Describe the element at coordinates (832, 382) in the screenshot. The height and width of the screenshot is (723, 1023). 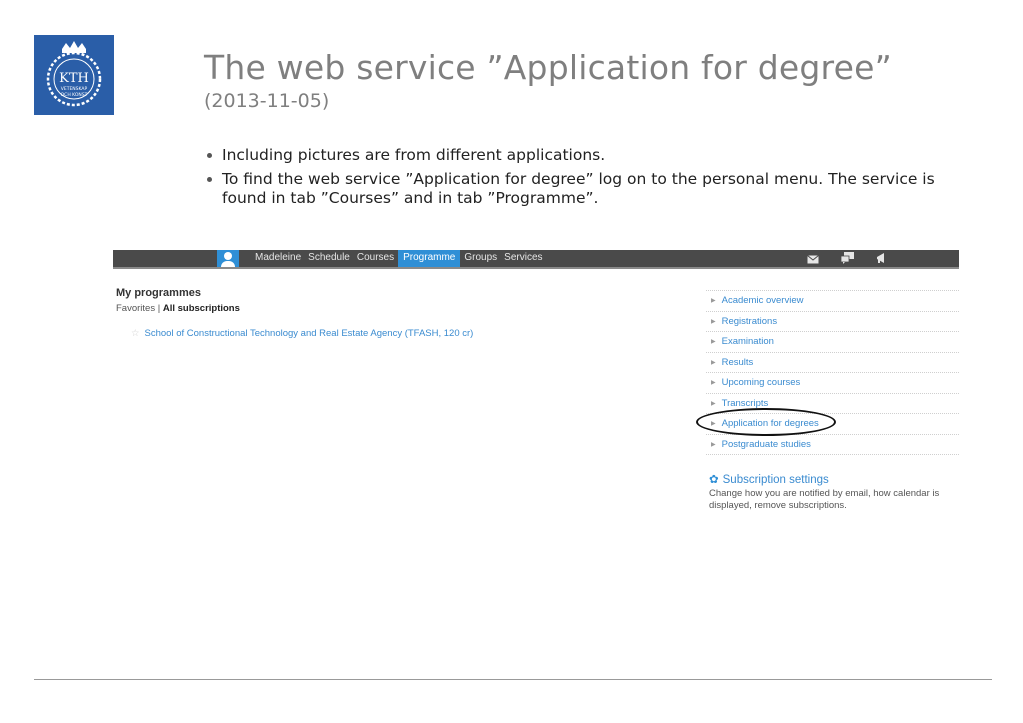
I see `sidemenu-upcoming-courses: ▶ Upcoming courses` at that location.